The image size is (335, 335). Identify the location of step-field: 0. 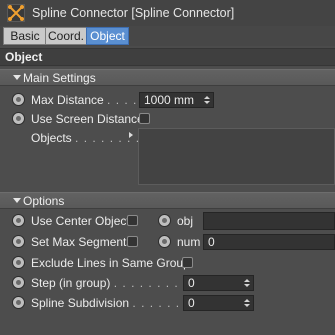
(218, 283).